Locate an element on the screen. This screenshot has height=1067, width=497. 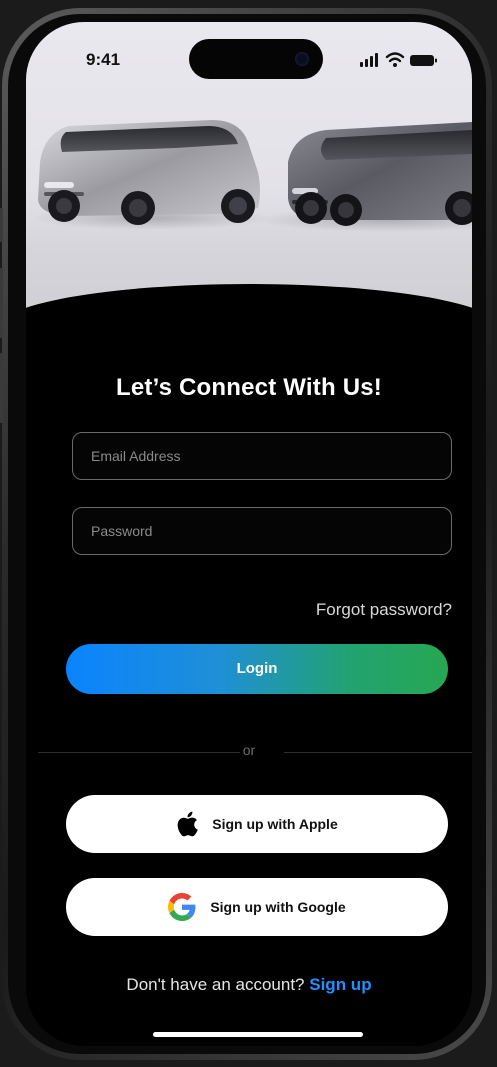
login-button: Login is located at coordinates (257, 669).